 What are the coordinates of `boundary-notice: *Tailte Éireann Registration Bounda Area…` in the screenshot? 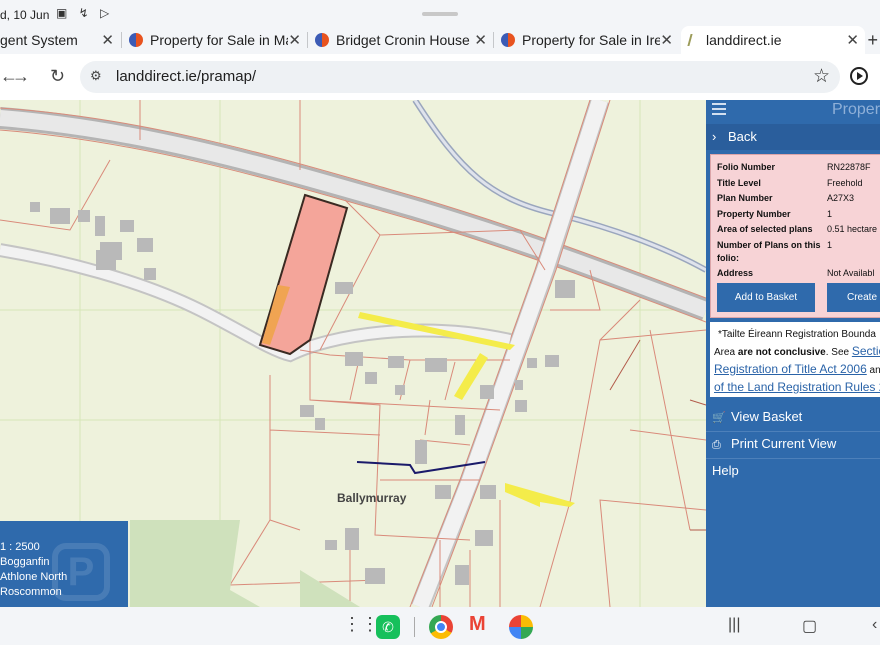 It's located at (795, 359).